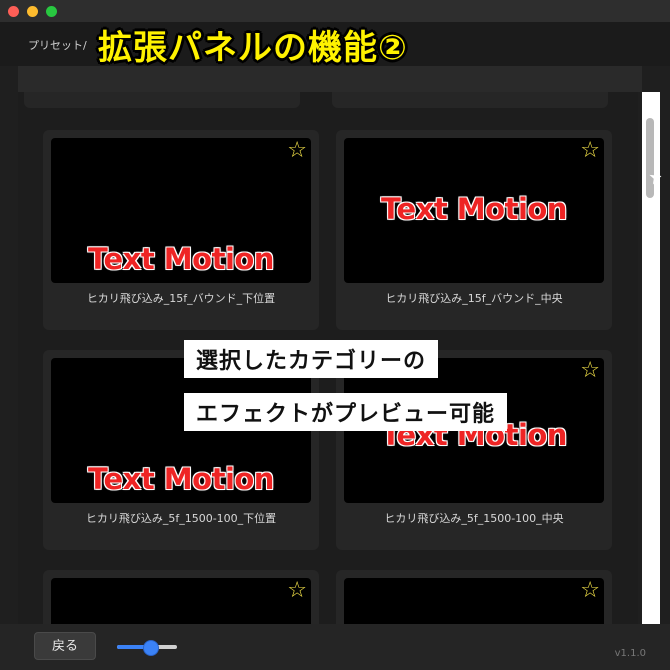  Describe the element at coordinates (474, 450) in the screenshot. I see `preset-card: Text Motion ☆ ヒカリ飛び込み_5f_1500-100_中央` at that location.